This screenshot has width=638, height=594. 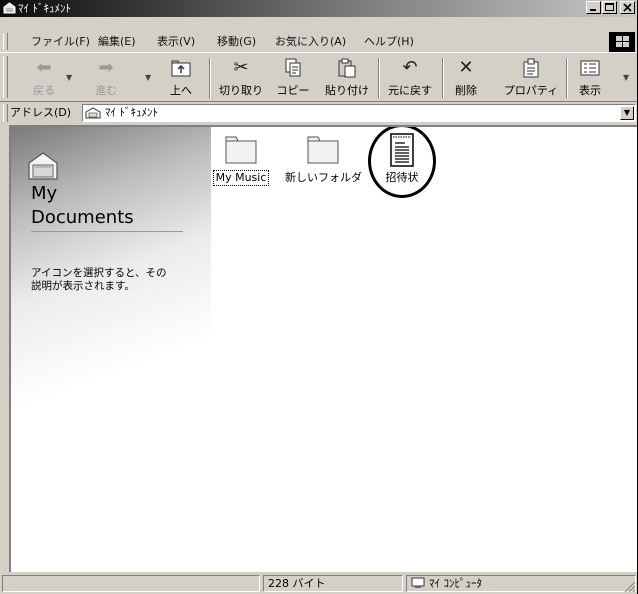 What do you see at coordinates (236, 42) in the screenshot?
I see `menu-go: 移動(G)` at bounding box center [236, 42].